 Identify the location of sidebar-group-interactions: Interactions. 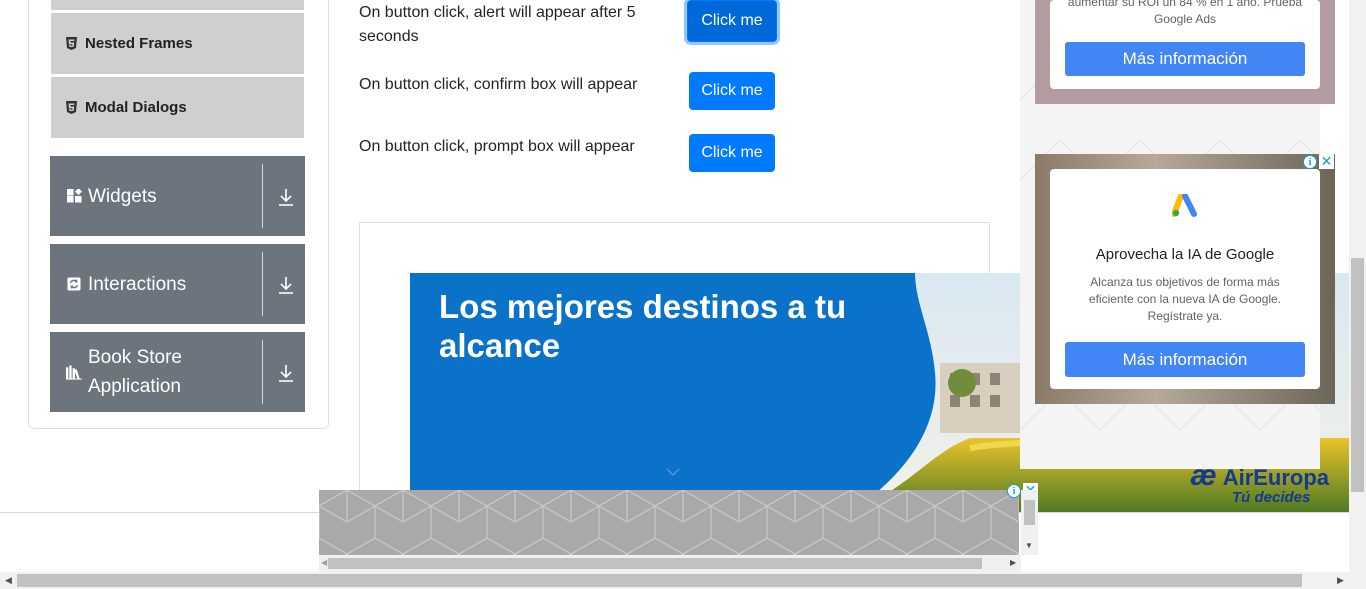
(177, 284).